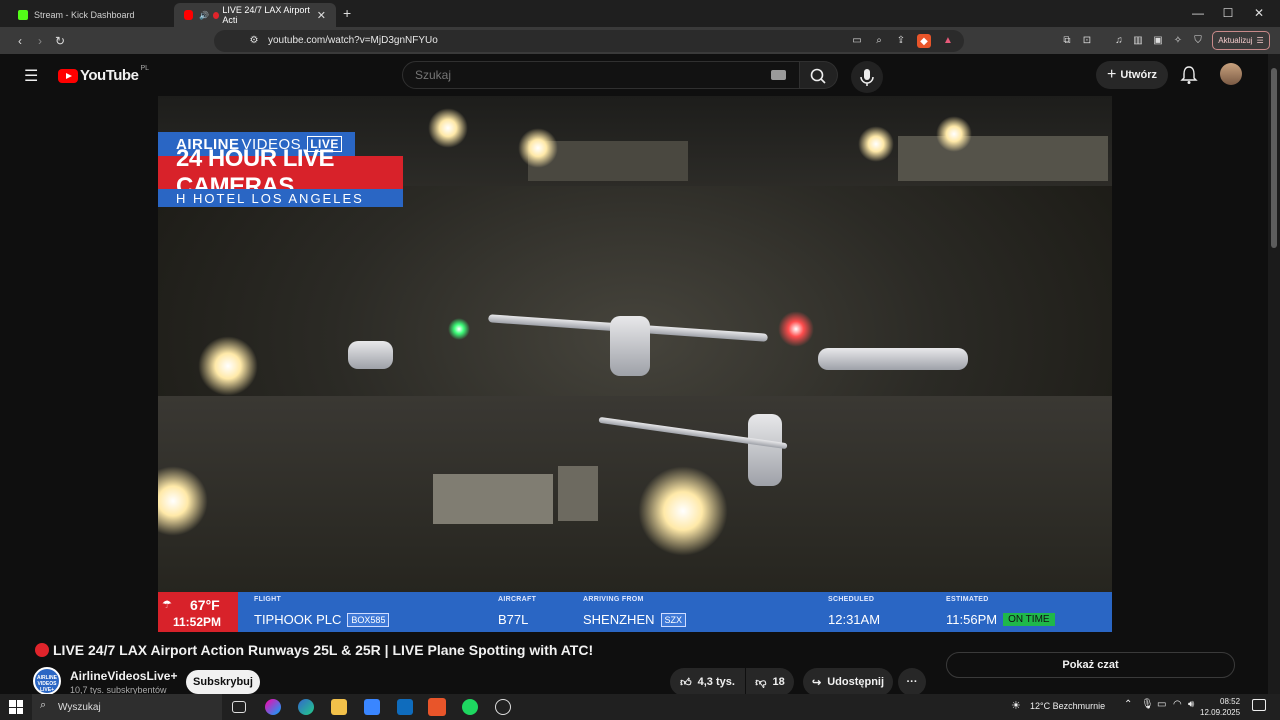 The width and height of the screenshot is (1280, 720). What do you see at coordinates (239, 707) in the screenshot?
I see `task-view-icon` at bounding box center [239, 707].